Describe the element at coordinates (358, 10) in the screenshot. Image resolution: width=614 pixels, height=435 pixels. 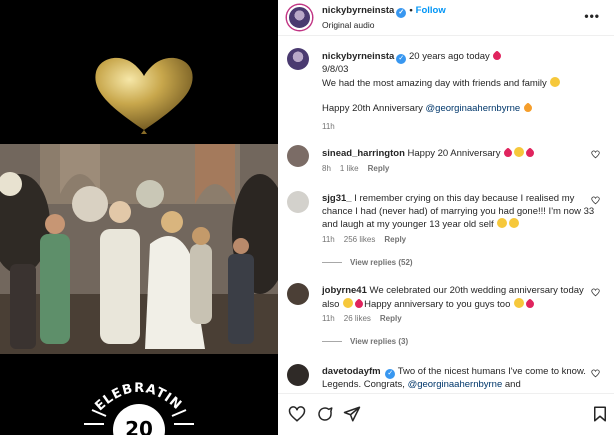
I see `author-username: nickybyrneinsta` at that location.